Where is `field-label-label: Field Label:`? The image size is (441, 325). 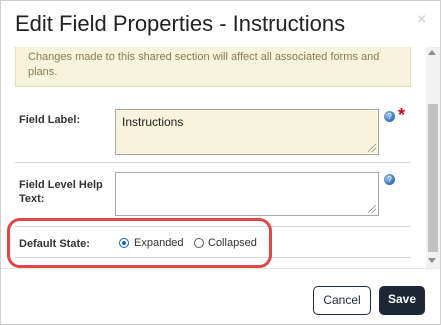 field-label-label: Field Label: is located at coordinates (50, 120).